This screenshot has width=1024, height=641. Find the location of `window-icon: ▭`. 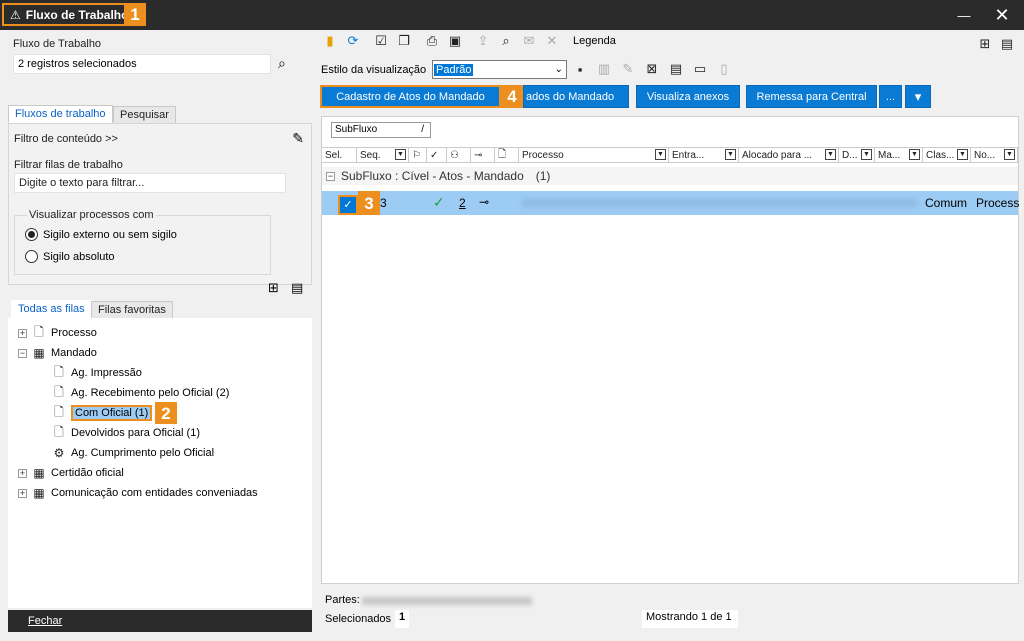

window-icon: ▭ is located at coordinates (700, 69).